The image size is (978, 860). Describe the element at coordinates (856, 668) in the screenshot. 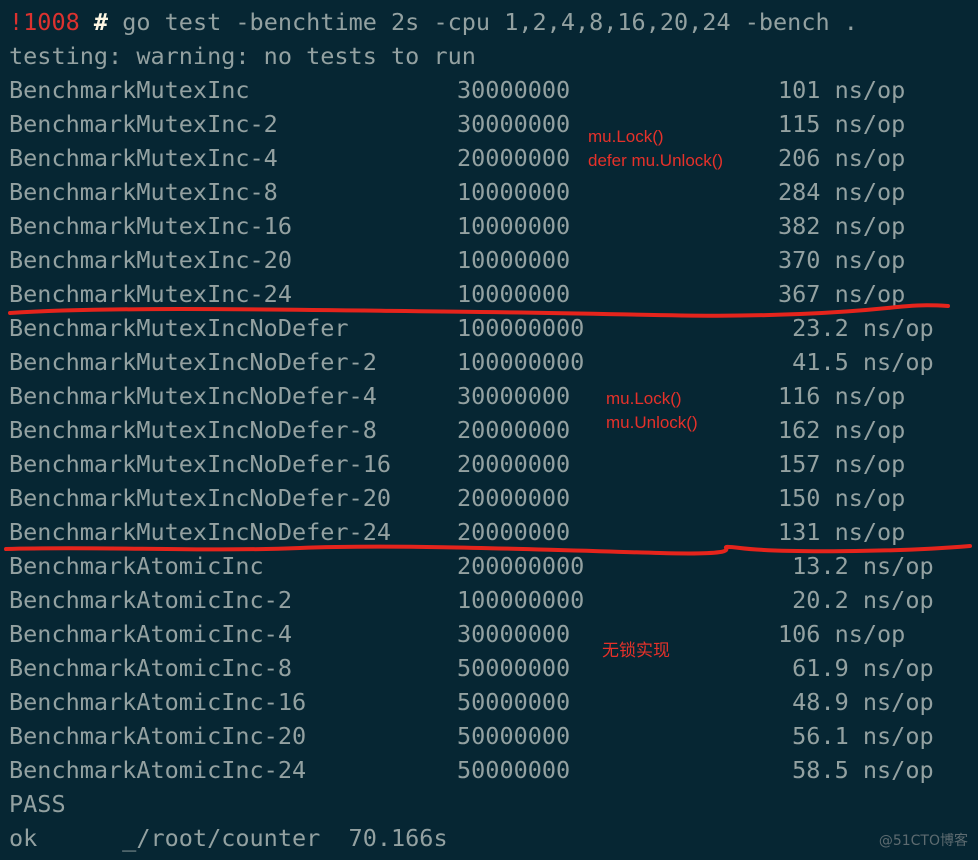

I see `ns-per-op: 61.9 ns/op` at that location.